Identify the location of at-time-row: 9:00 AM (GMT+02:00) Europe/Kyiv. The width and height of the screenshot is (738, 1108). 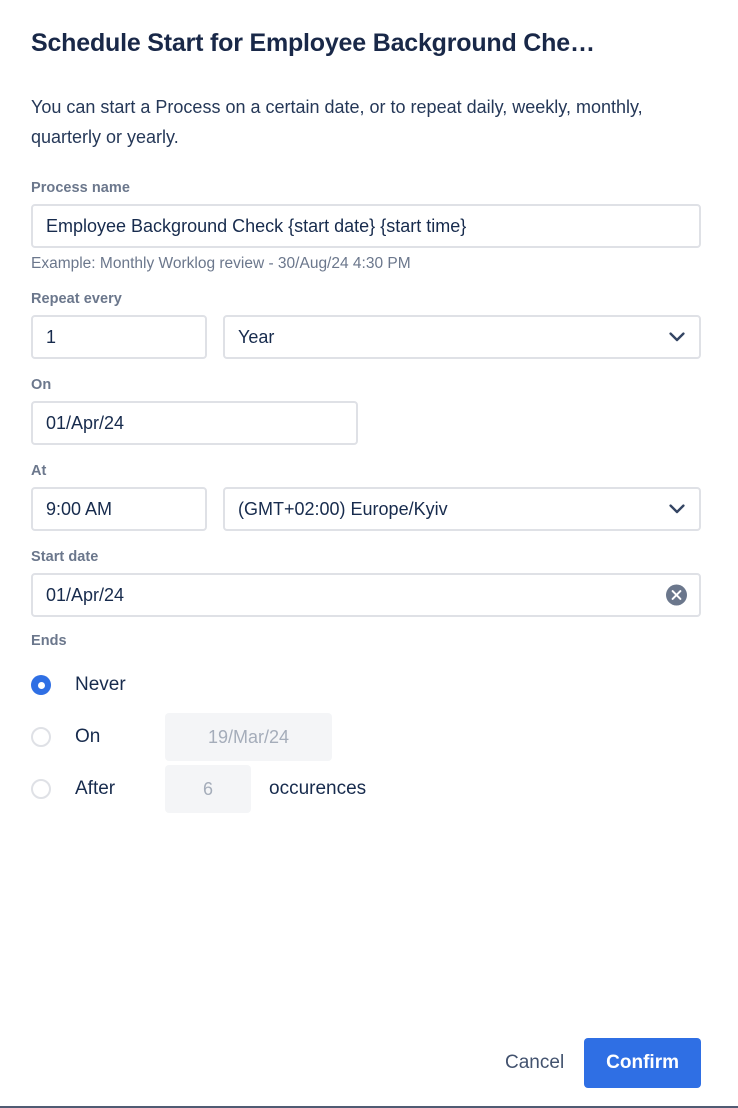
(369, 509).